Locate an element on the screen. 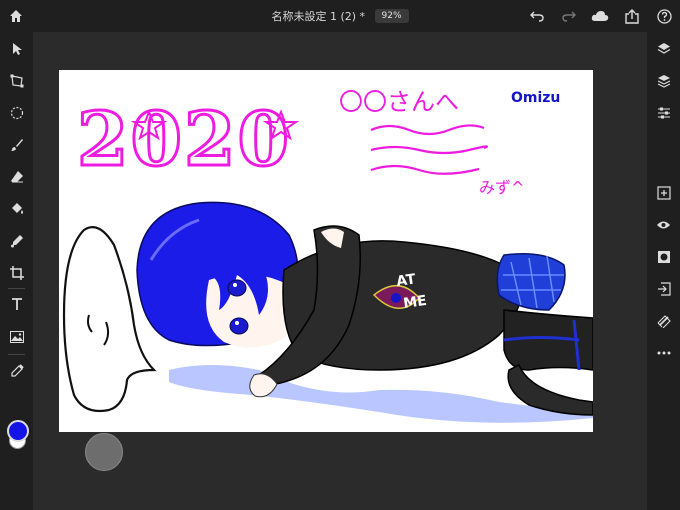 This screenshot has height=510, width=680. foreground-color-swatch is located at coordinates (18, 431).